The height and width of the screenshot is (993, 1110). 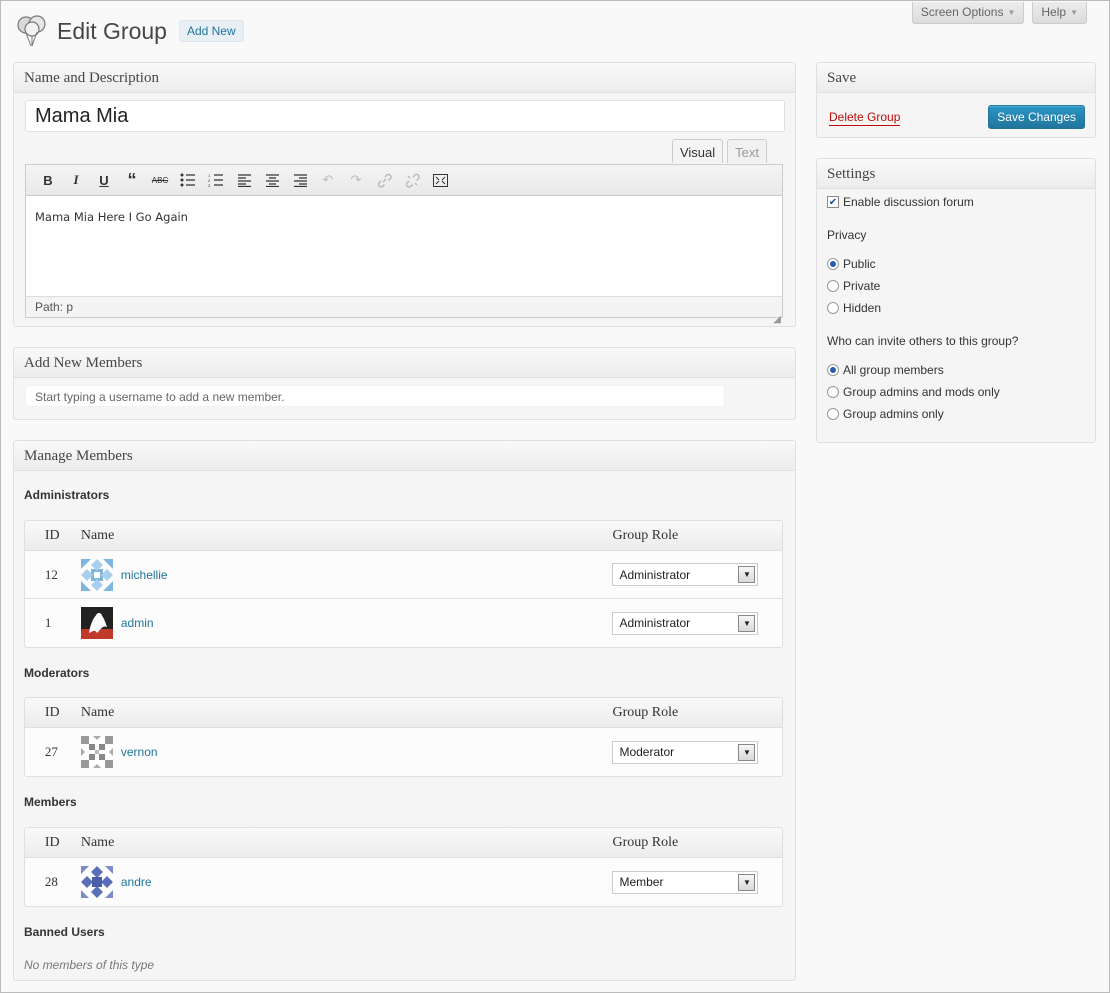 What do you see at coordinates (697, 151) in the screenshot?
I see `tab-visual: Visual` at bounding box center [697, 151].